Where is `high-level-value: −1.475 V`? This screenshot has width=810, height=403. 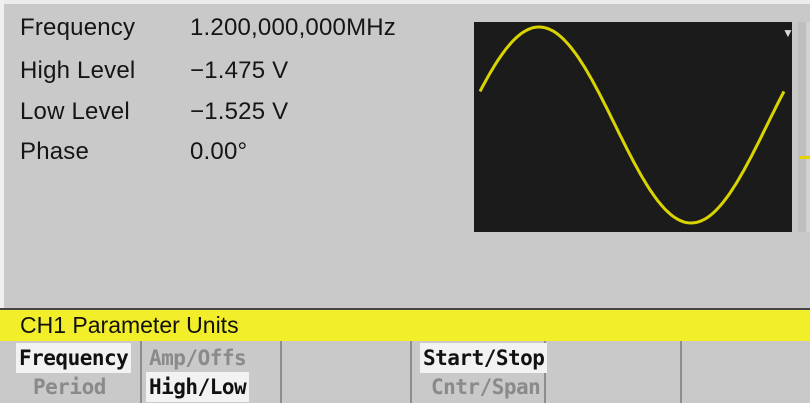 high-level-value: −1.475 V is located at coordinates (239, 70).